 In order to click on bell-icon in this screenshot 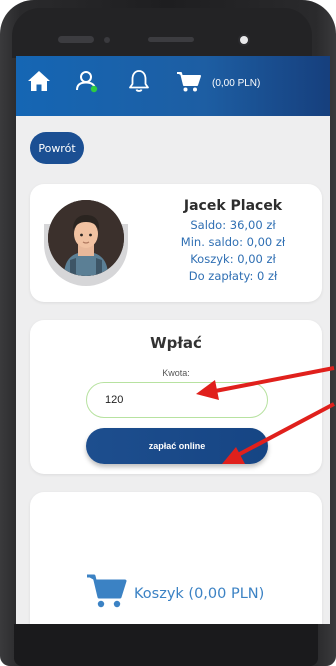, I will do `click(139, 83)`.